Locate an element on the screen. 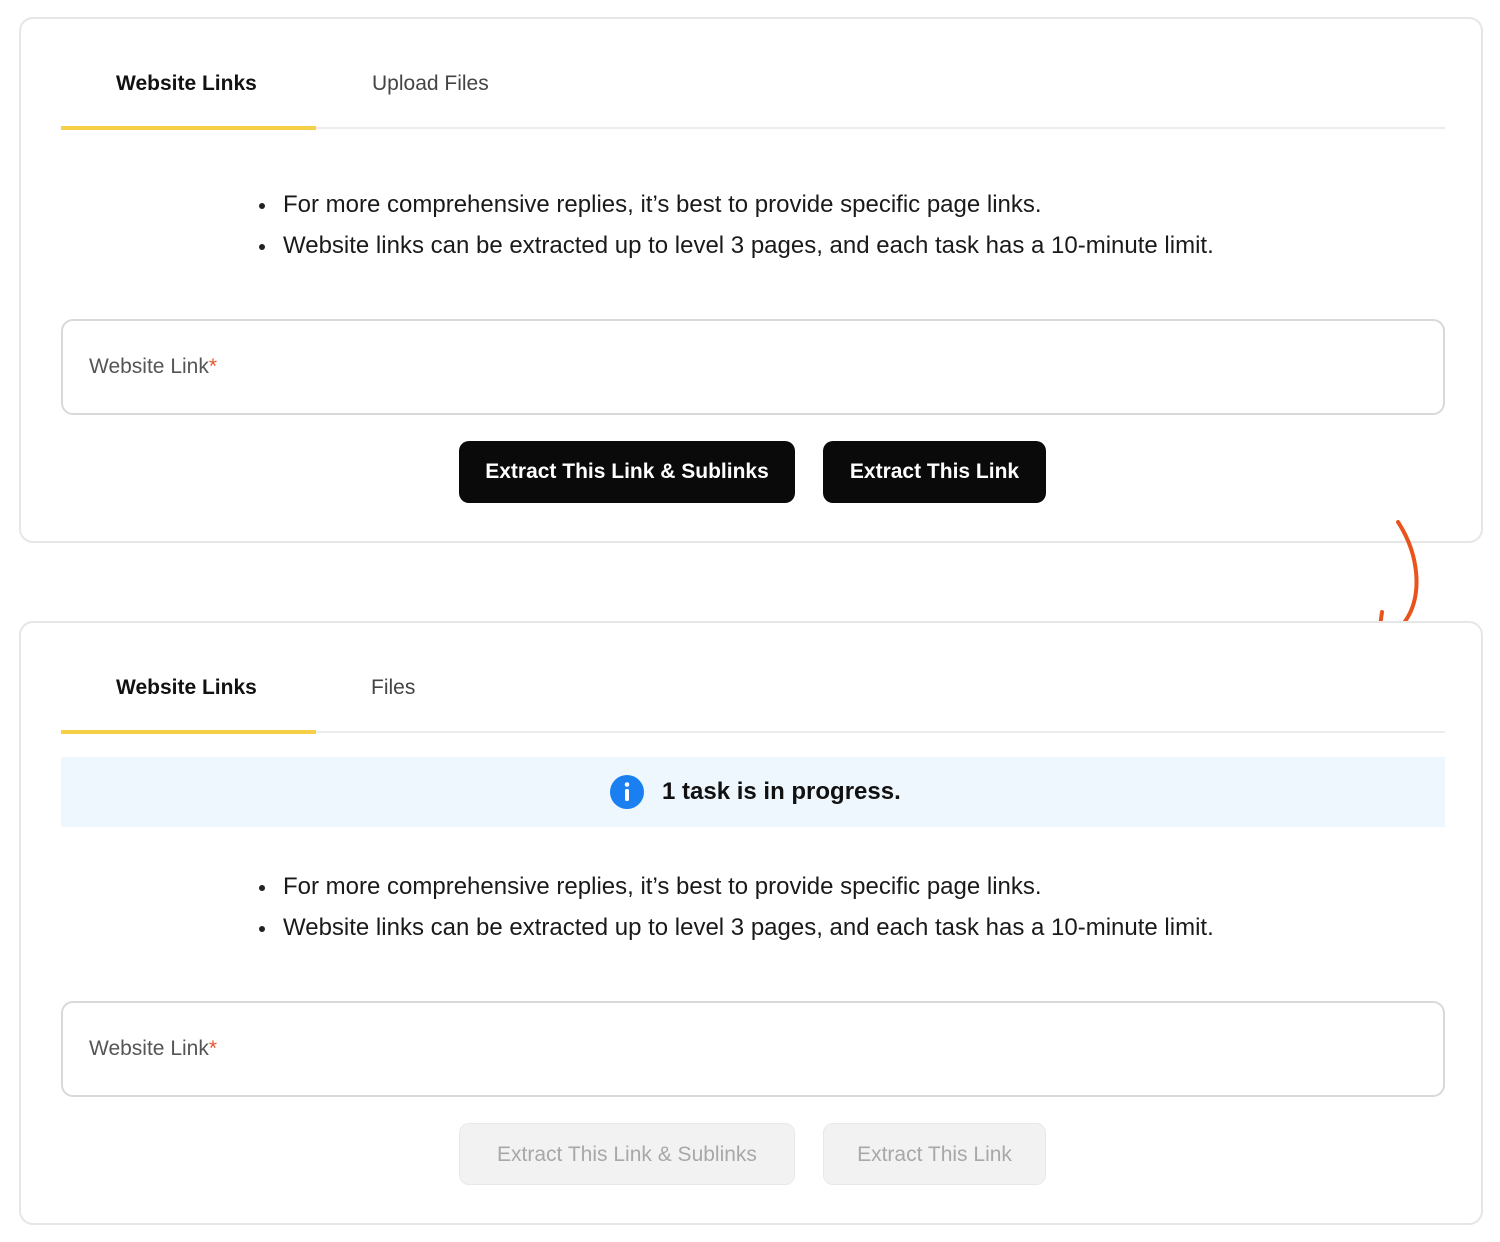 This screenshot has height=1242, width=1500. banner-text: 1 task is in progress. is located at coordinates (781, 791).